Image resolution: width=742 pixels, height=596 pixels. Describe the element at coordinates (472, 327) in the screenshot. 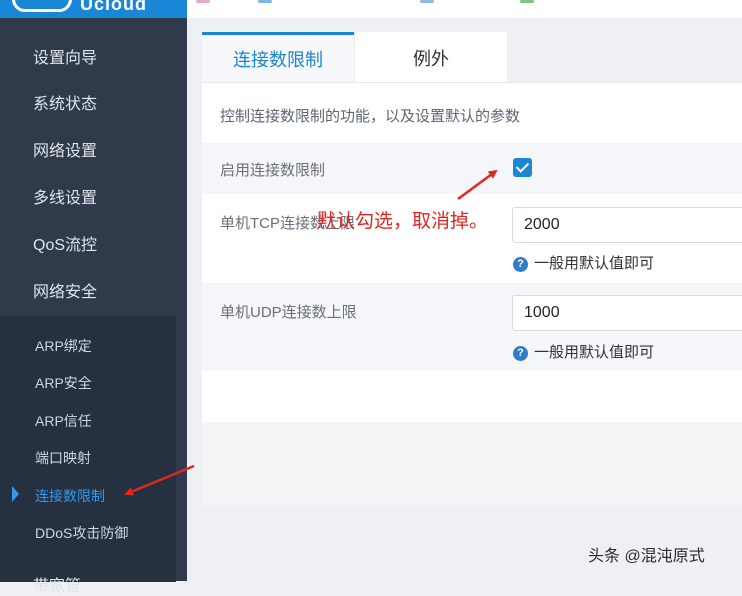

I see `udp-row: 单机UDP连接数上限 1000 ? 一般用默认值即可` at that location.